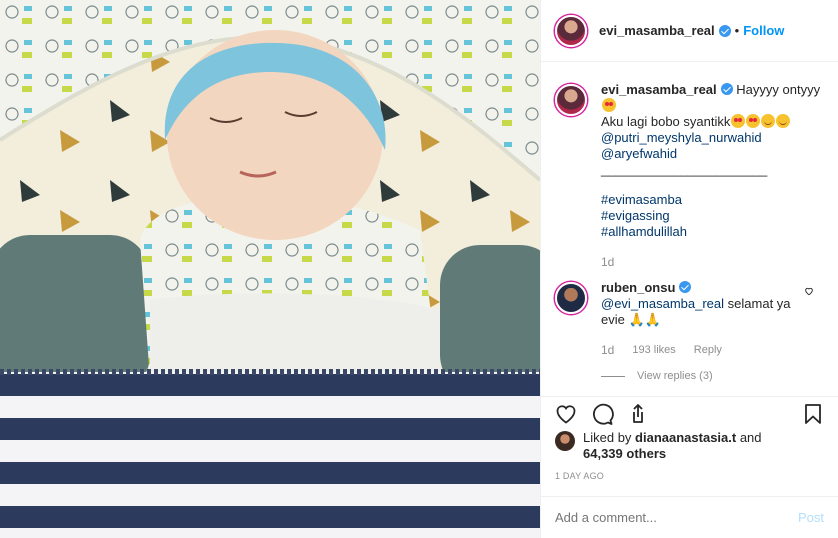 The image size is (838, 538). What do you see at coordinates (644, 319) in the screenshot?
I see `folded-hands-emoji-icon: 🙏🙏` at bounding box center [644, 319].